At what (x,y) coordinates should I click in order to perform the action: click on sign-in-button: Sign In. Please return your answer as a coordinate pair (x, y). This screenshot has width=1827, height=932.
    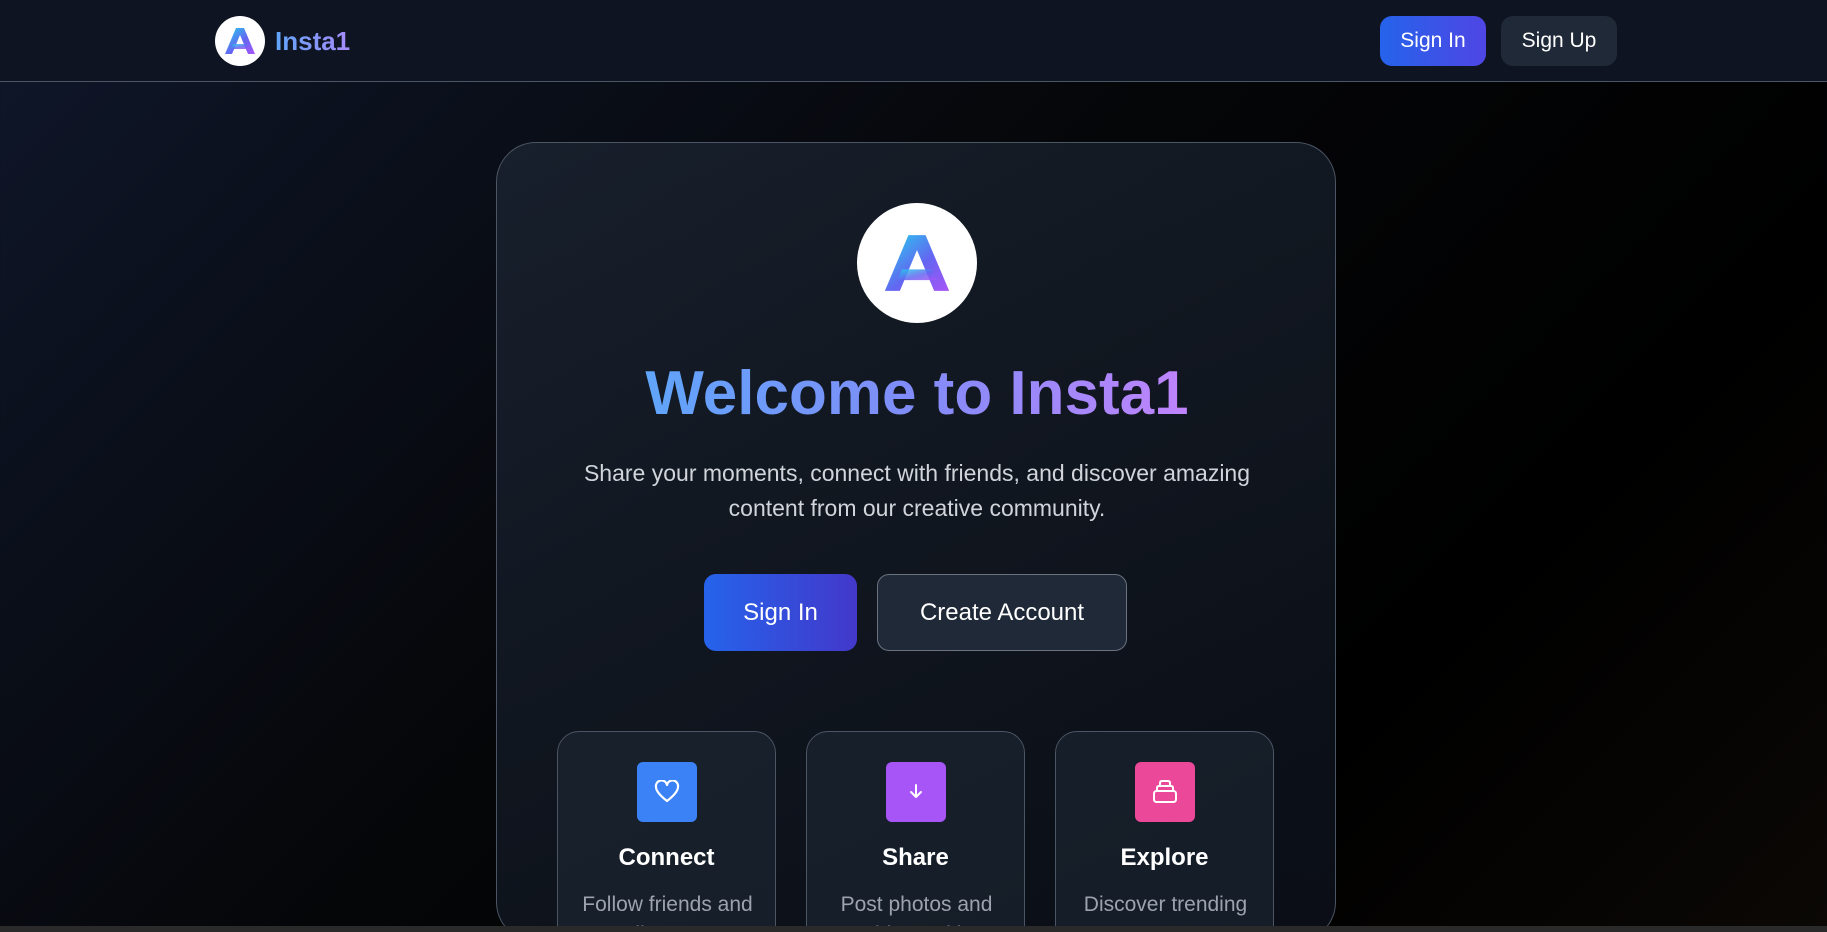
    Looking at the image, I should click on (780, 612).